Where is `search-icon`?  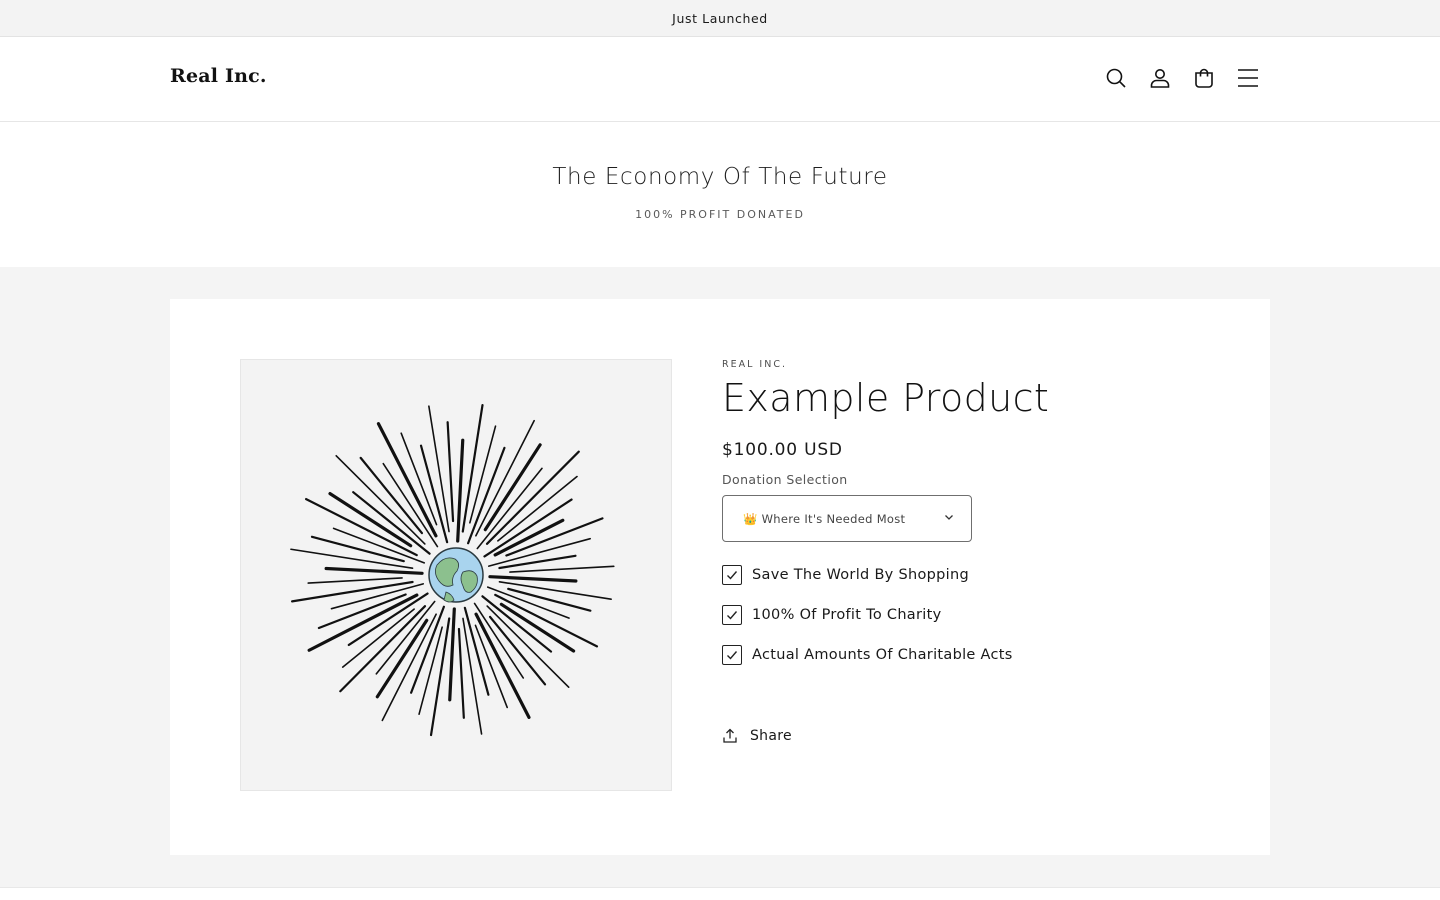
search-icon is located at coordinates (1116, 78).